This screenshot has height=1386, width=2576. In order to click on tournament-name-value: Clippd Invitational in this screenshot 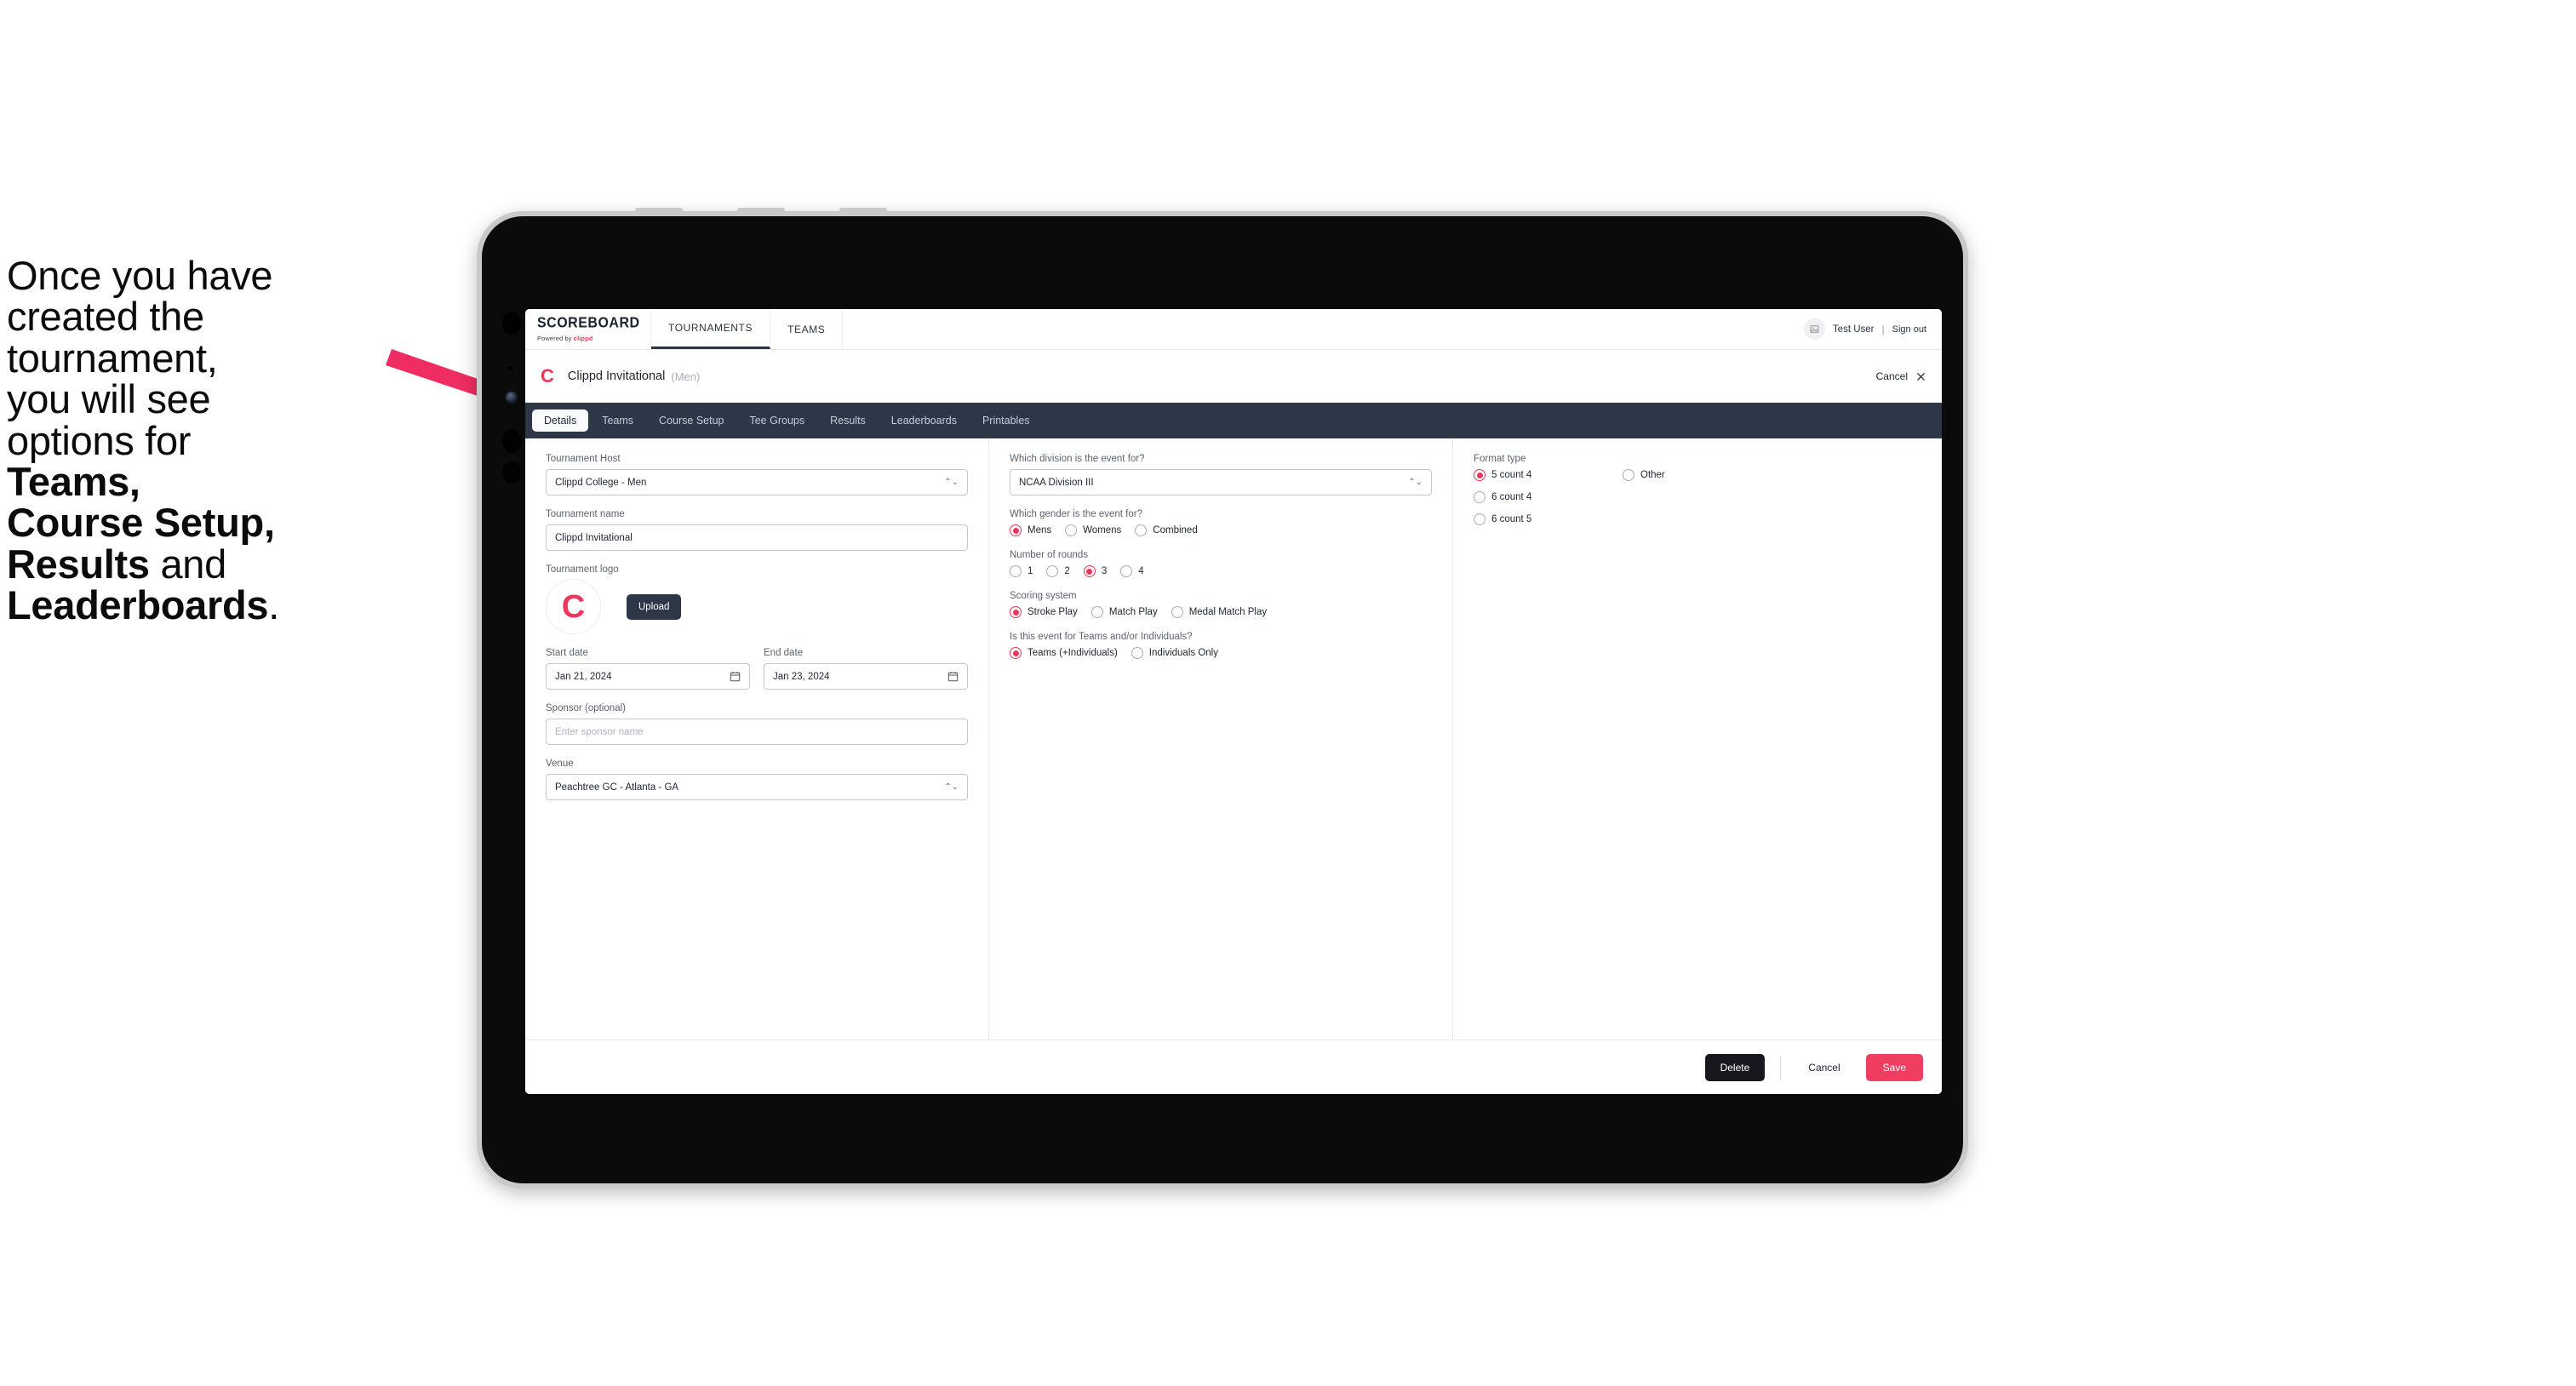, I will do `click(594, 537)`.